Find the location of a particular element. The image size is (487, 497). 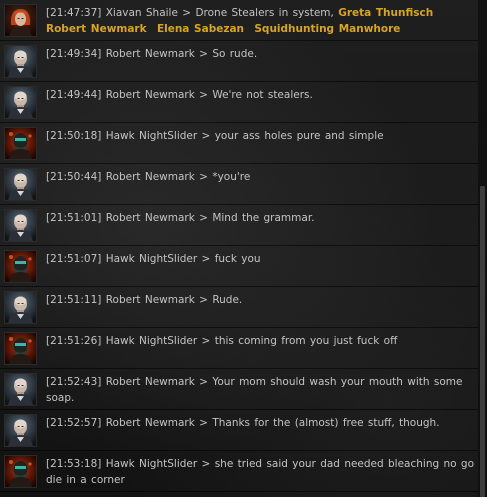

scroll-thumb is located at coordinates (482, 341).